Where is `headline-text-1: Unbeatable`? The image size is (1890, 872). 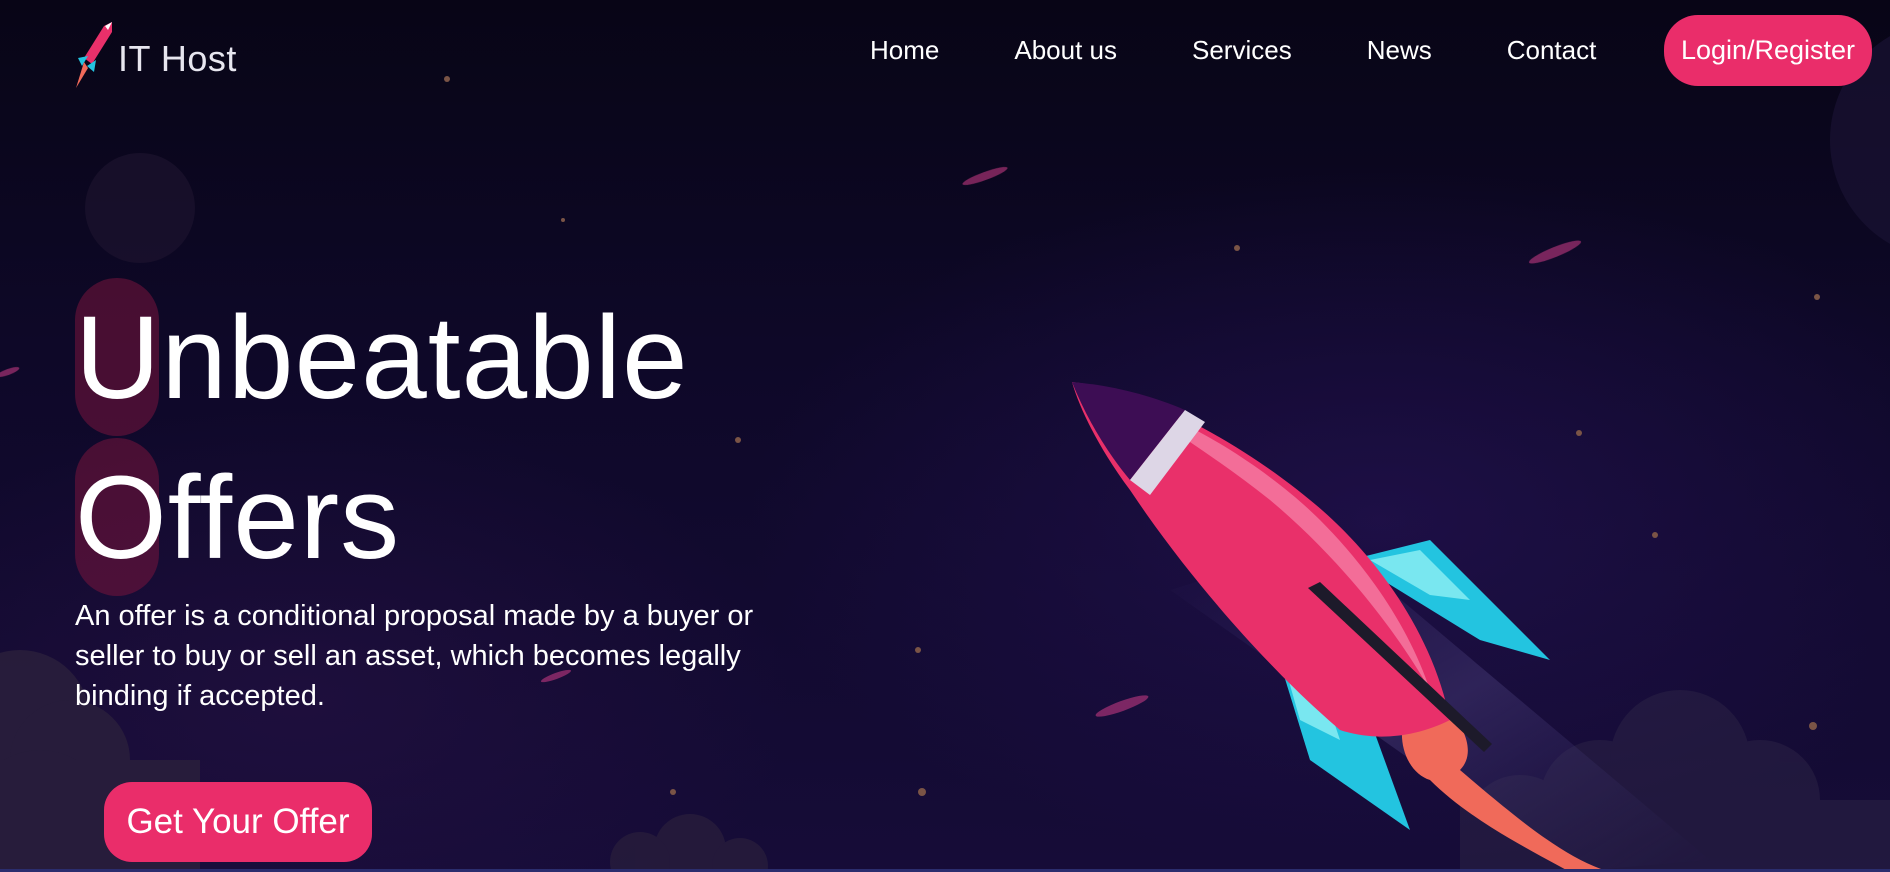 headline-text-1: Unbeatable is located at coordinates (382, 358).